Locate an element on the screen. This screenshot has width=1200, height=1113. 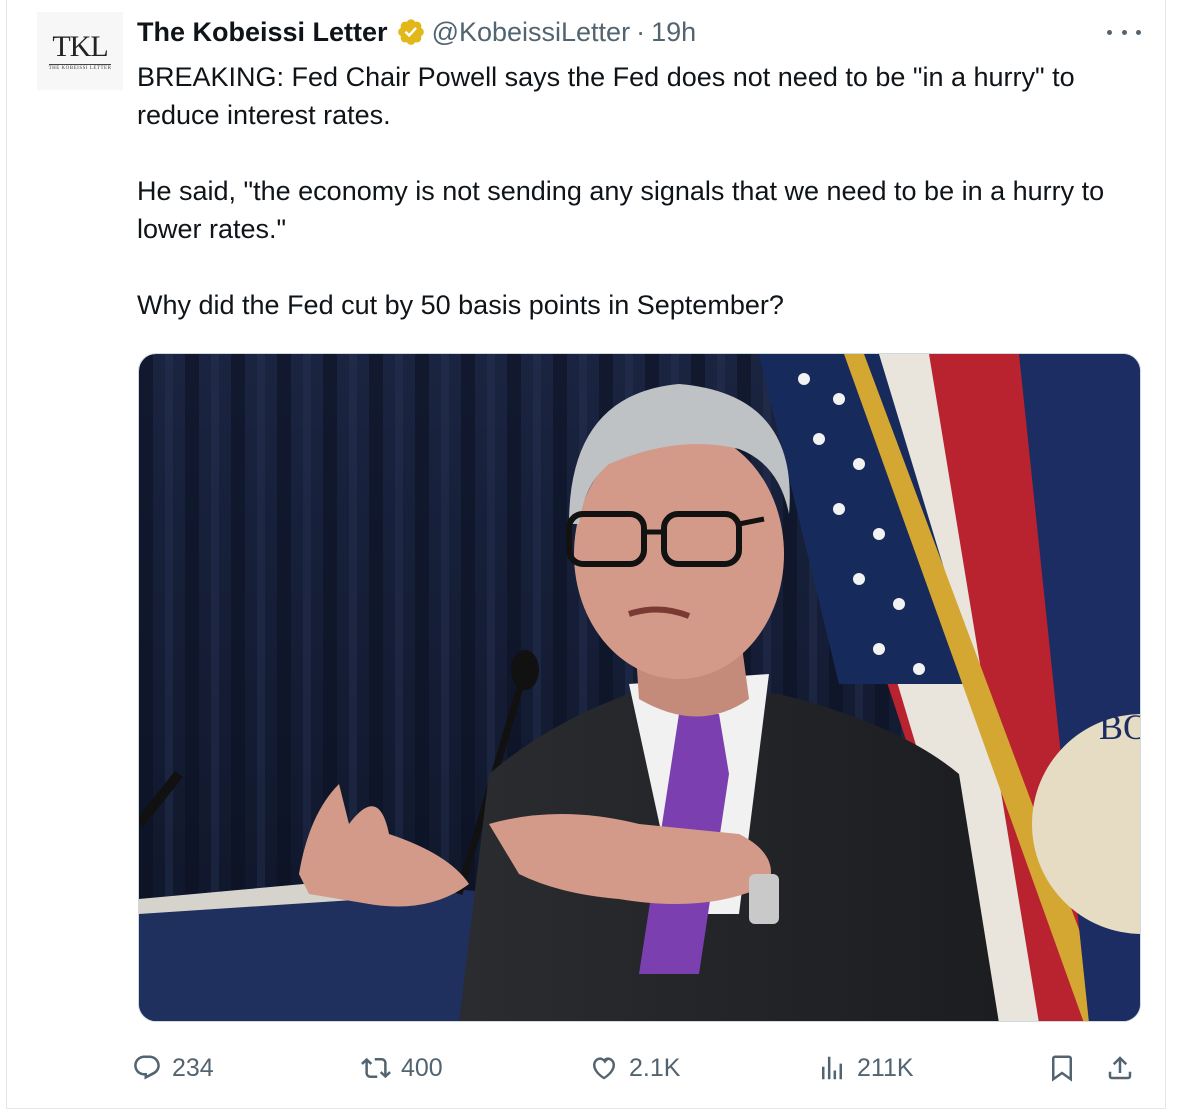
like-button: 2.1K is located at coordinates (634, 1068).